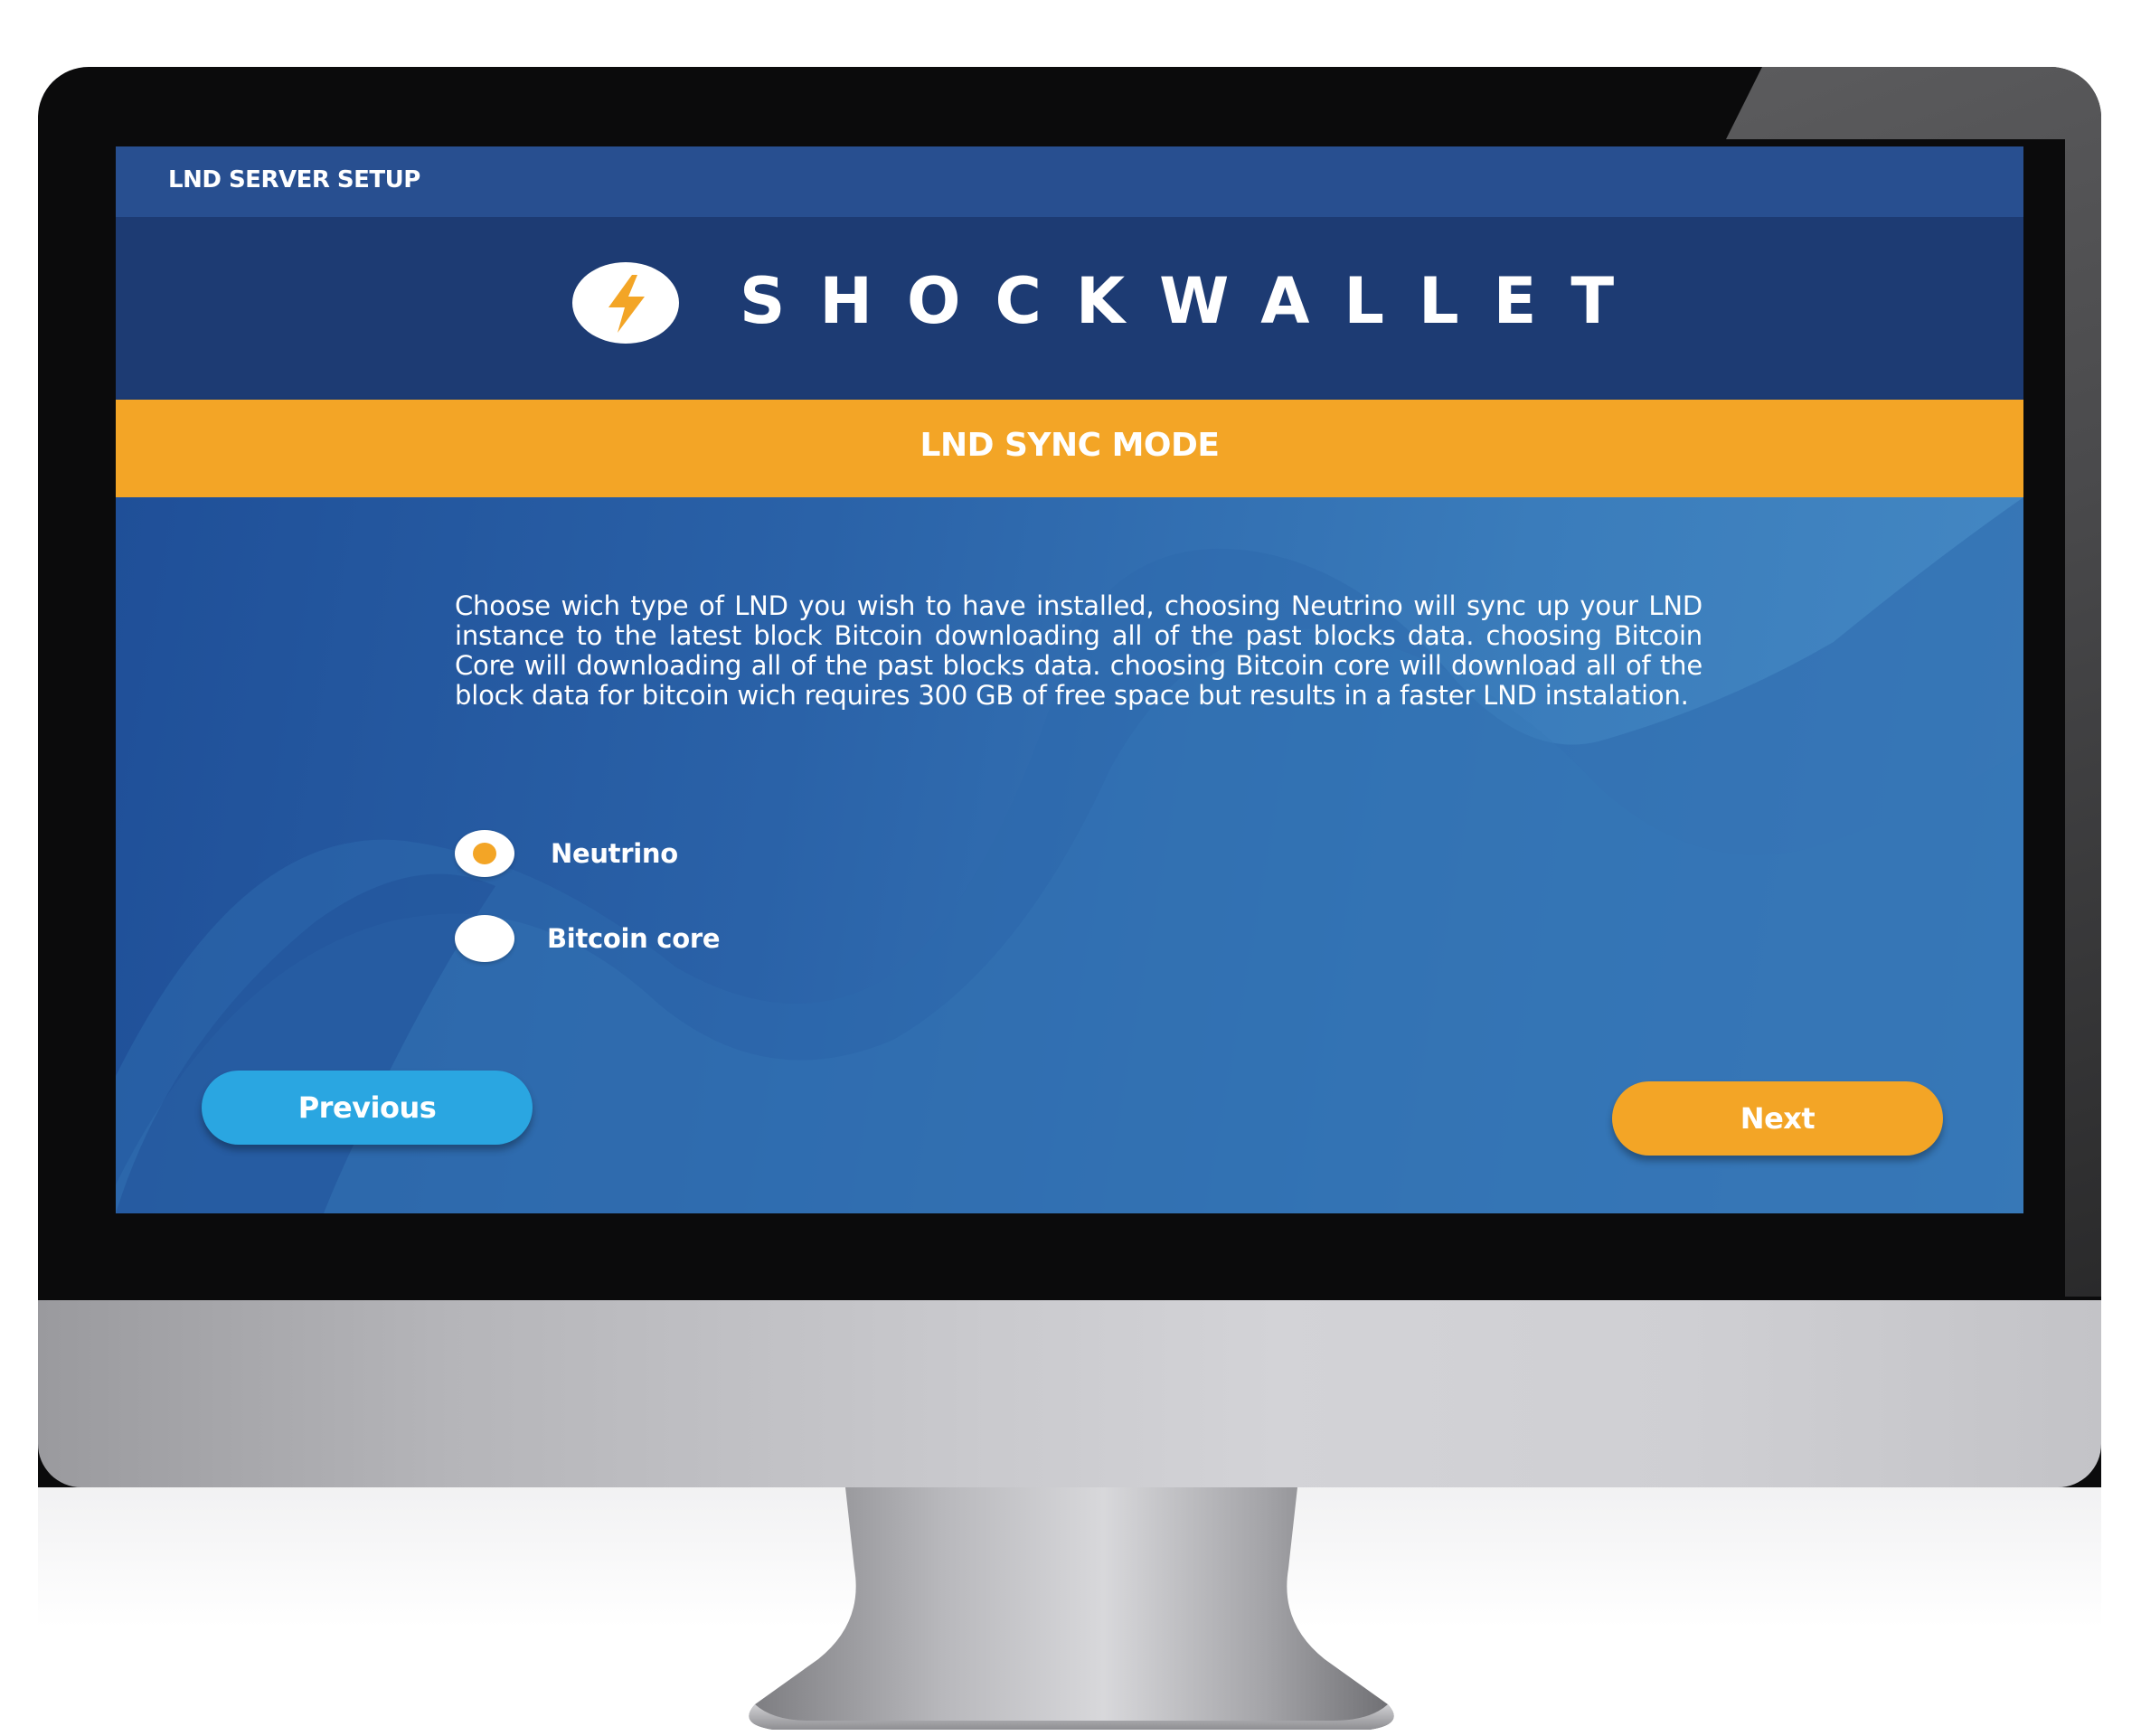 Image resolution: width=2141 pixels, height=1736 pixels. I want to click on step-header: LND SYNC MODE, so click(1069, 449).